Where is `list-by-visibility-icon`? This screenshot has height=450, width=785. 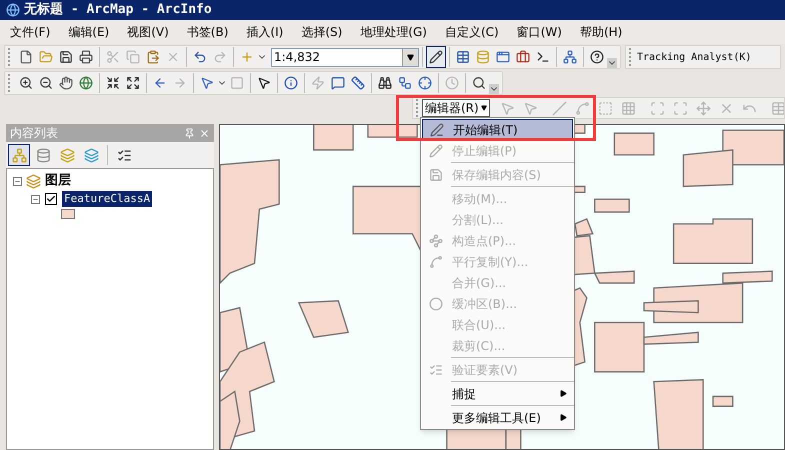 list-by-visibility-icon is located at coordinates (67, 155).